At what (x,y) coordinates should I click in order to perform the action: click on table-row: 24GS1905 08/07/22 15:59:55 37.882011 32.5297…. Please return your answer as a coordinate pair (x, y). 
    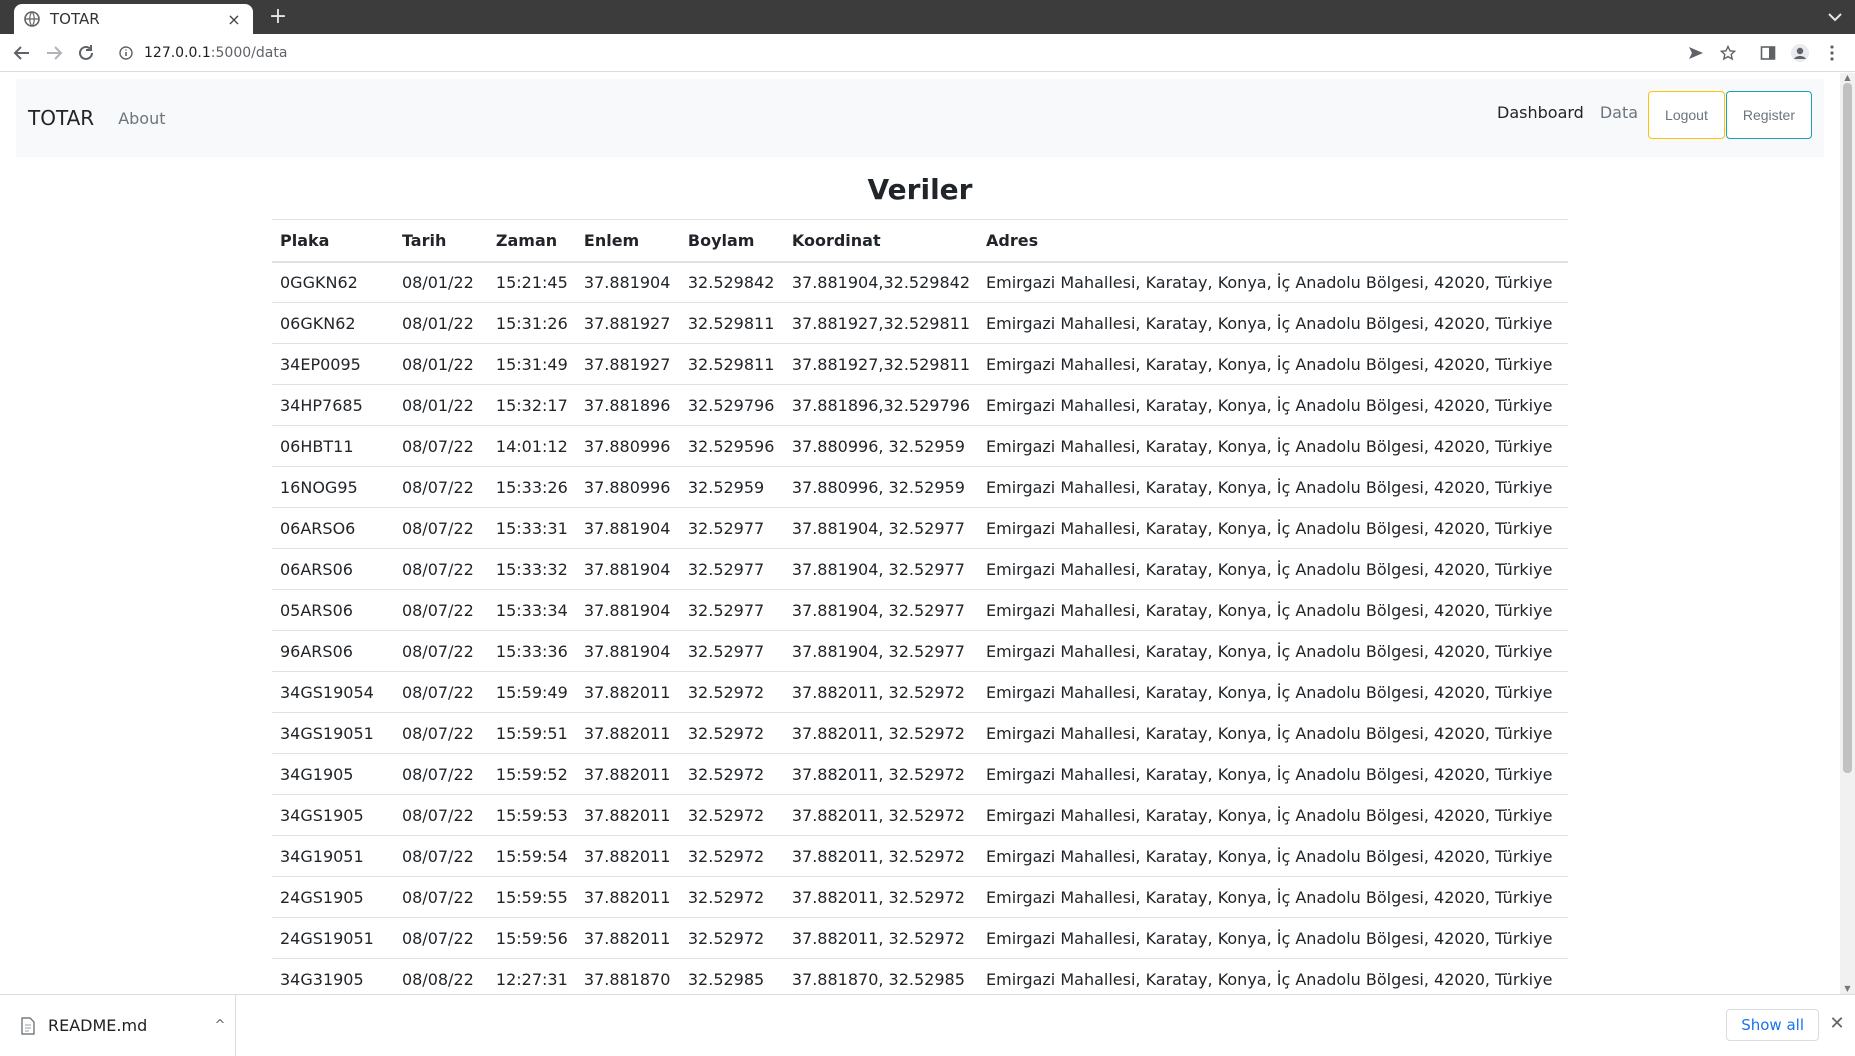
    Looking at the image, I should click on (920, 897).